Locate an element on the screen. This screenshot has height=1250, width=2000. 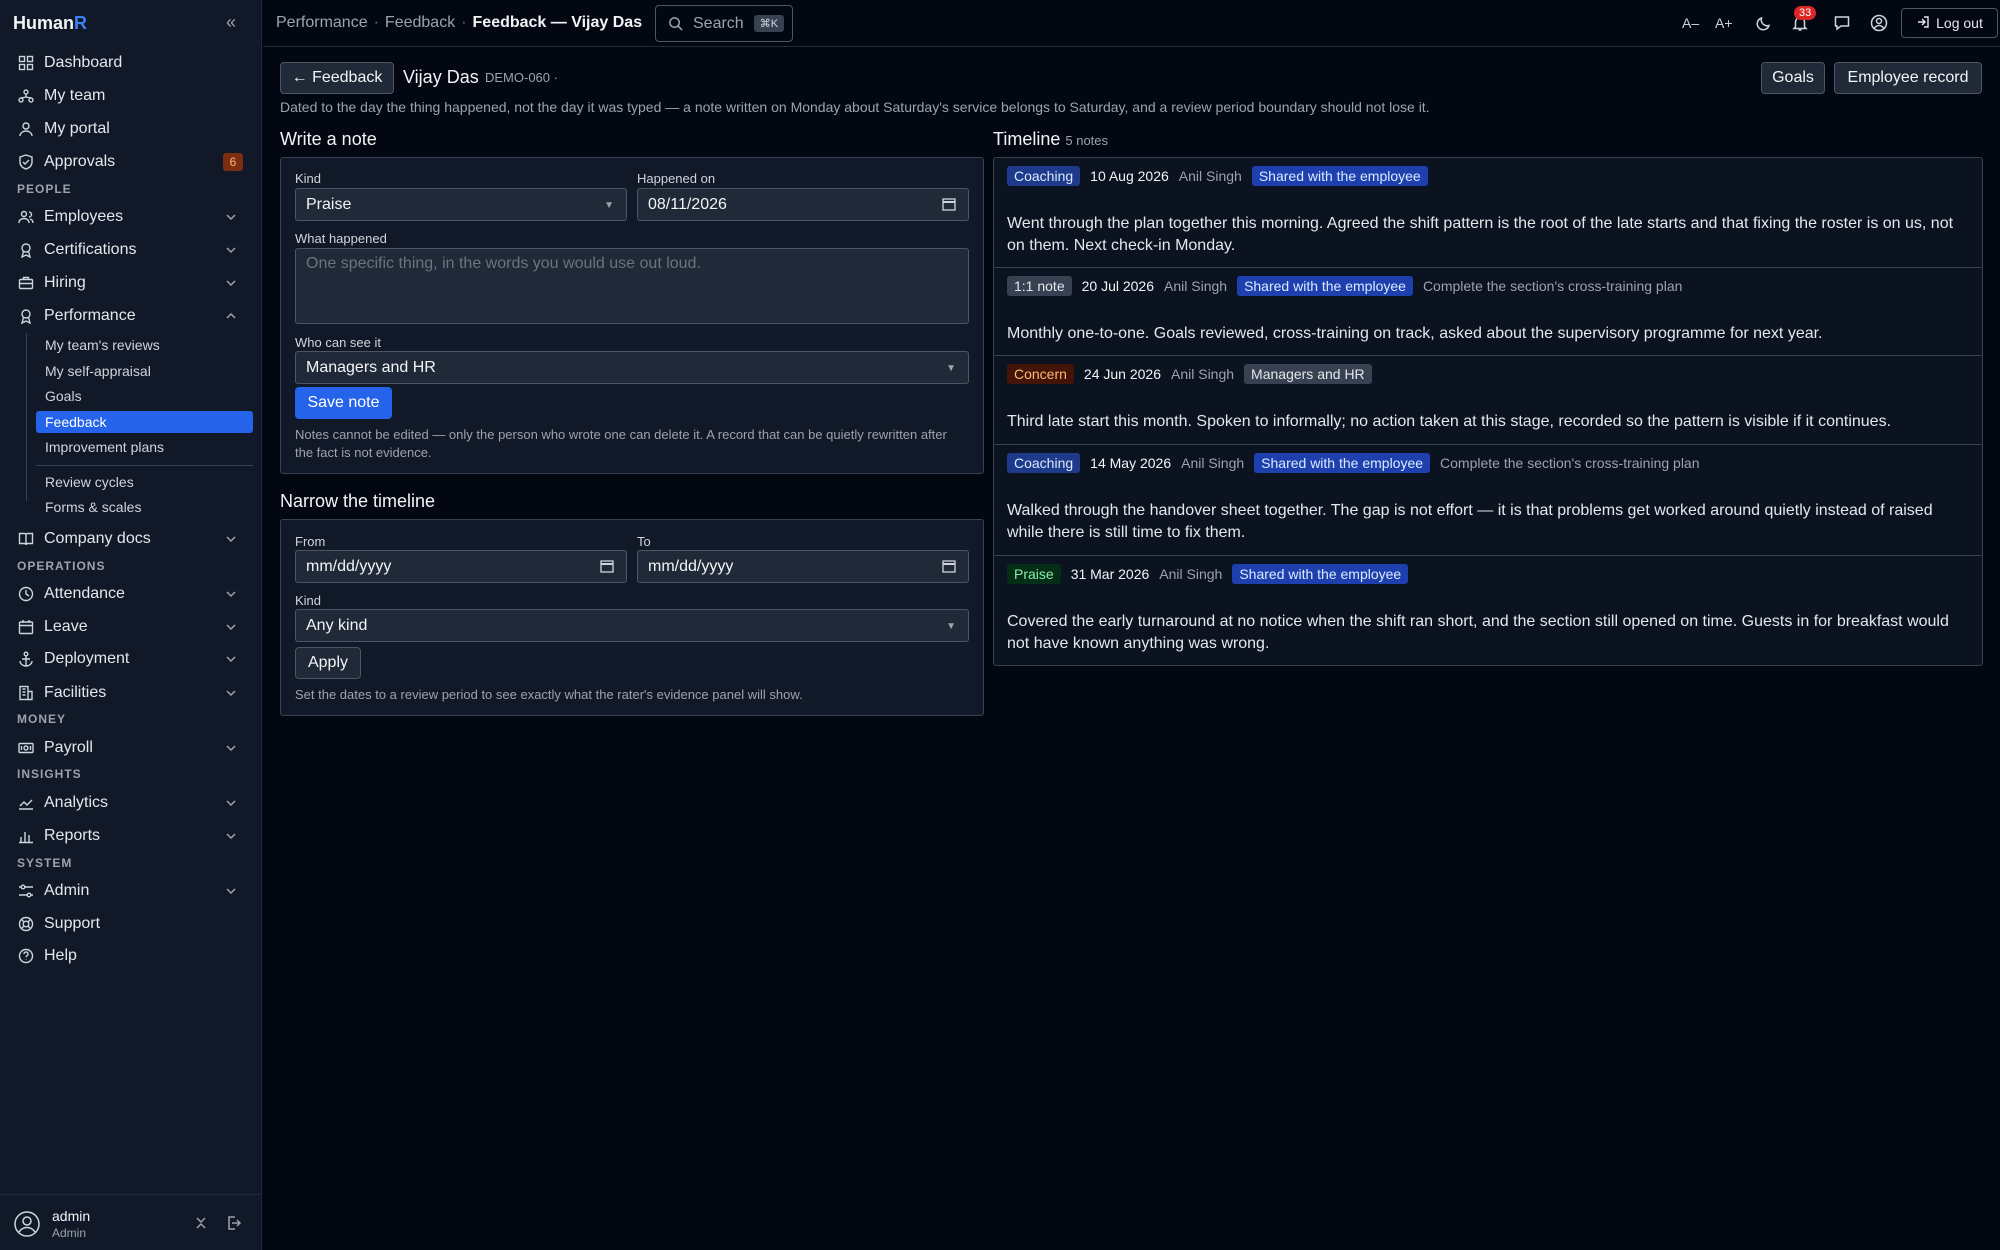
sidebar-item-label: My portal is located at coordinates (77, 128).